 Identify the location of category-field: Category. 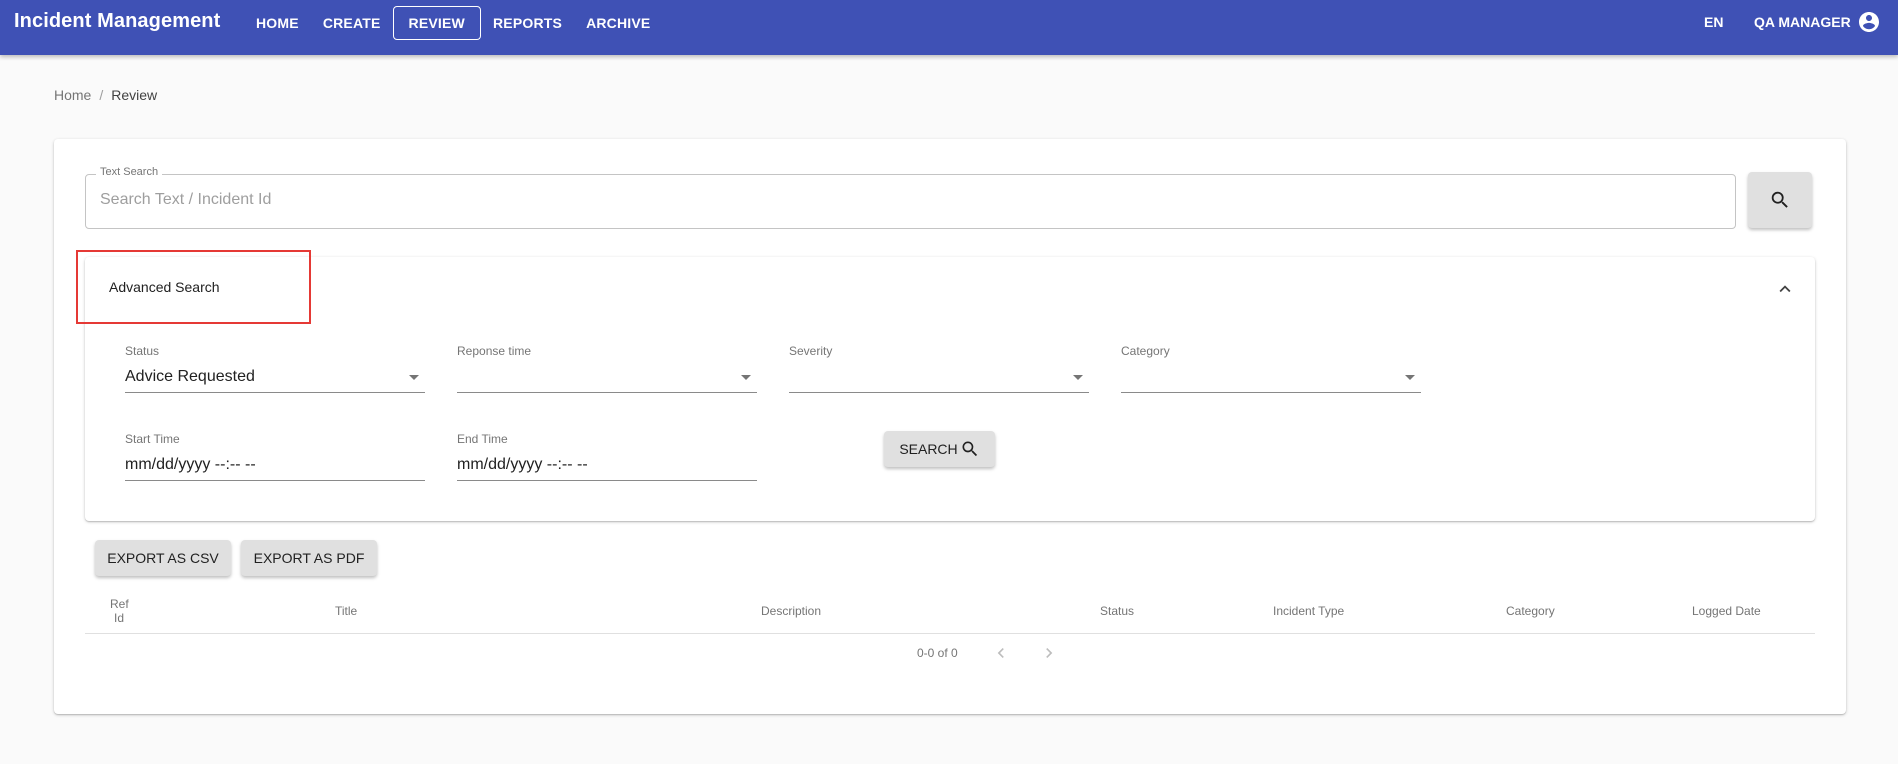
(1271, 368).